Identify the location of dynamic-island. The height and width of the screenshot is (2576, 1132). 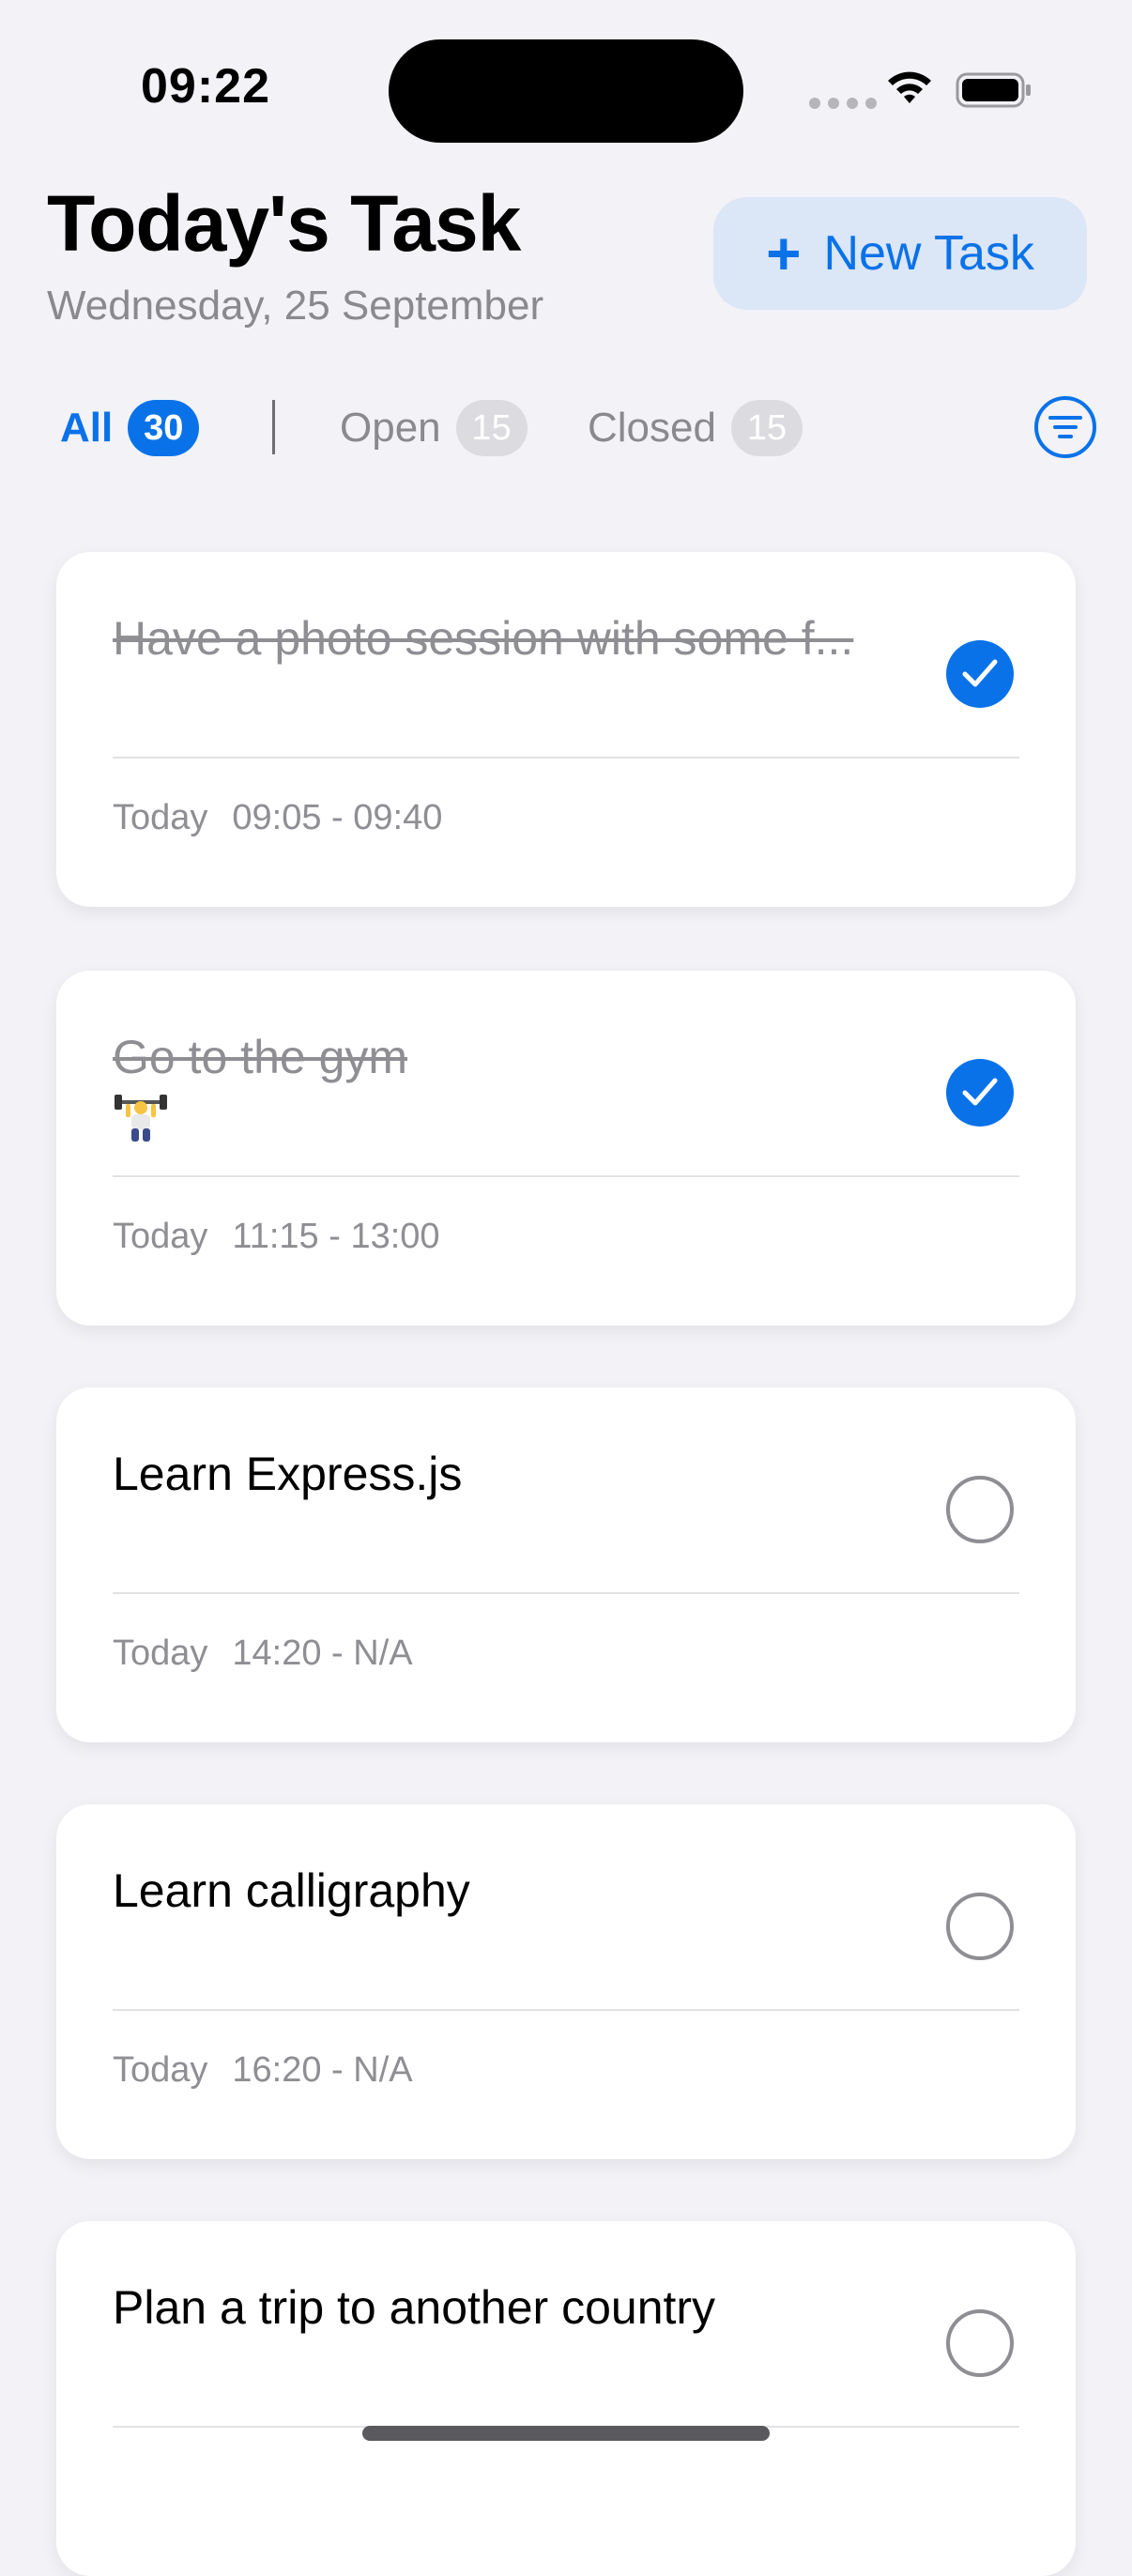
(566, 91).